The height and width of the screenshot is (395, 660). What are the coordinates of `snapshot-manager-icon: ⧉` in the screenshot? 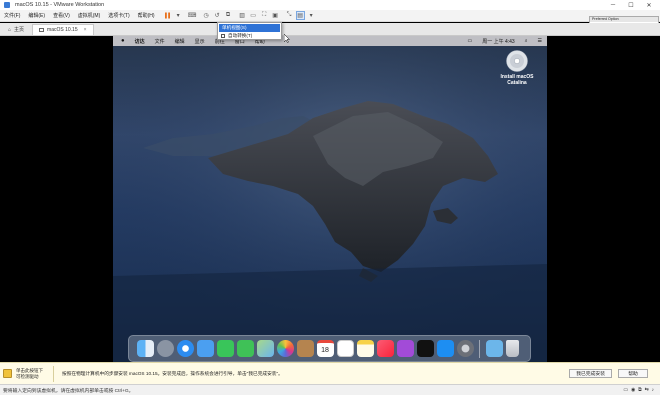 It's located at (228, 15).